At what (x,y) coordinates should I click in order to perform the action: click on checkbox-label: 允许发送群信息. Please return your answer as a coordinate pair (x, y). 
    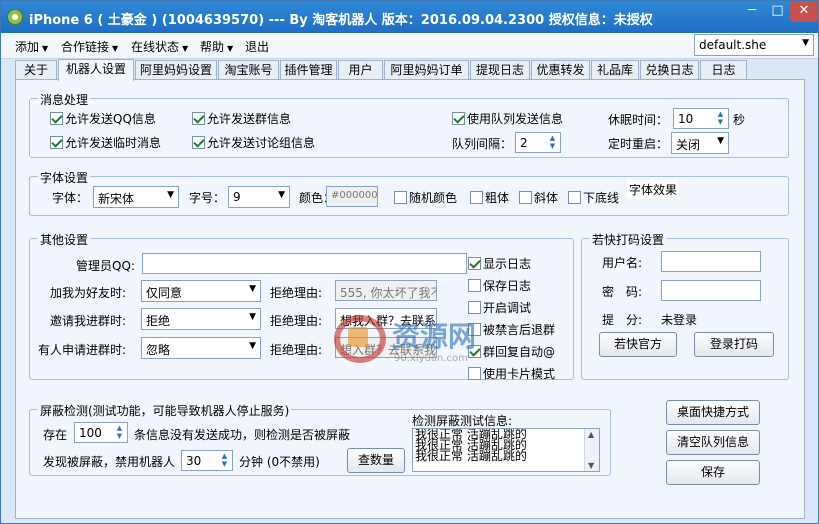
    Looking at the image, I should click on (249, 119).